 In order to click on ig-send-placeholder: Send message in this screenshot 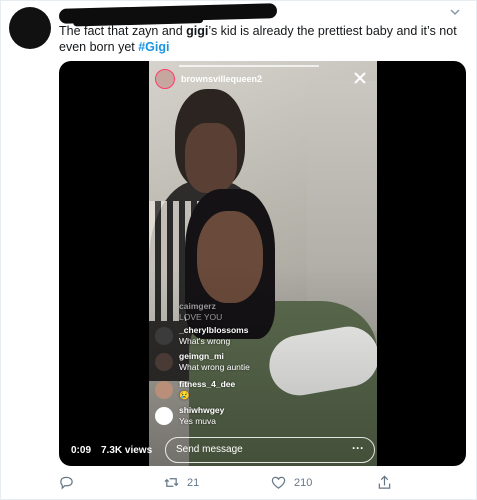, I will do `click(209, 449)`.